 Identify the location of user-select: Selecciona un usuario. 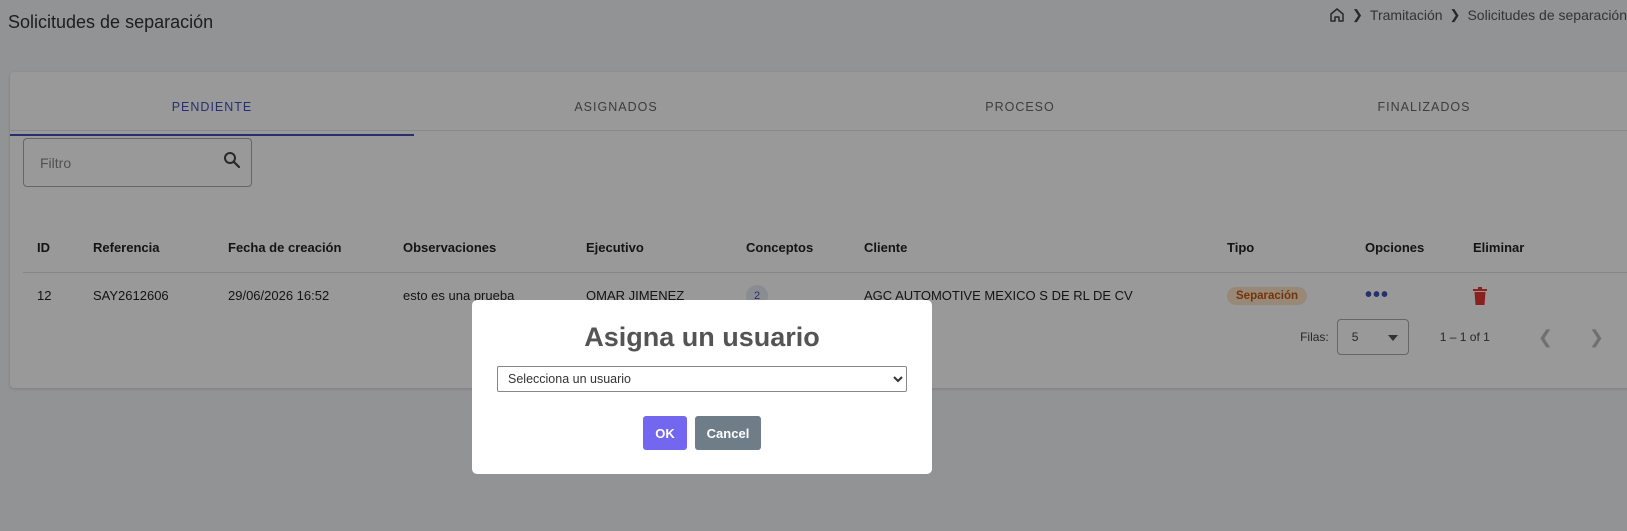
(702, 379).